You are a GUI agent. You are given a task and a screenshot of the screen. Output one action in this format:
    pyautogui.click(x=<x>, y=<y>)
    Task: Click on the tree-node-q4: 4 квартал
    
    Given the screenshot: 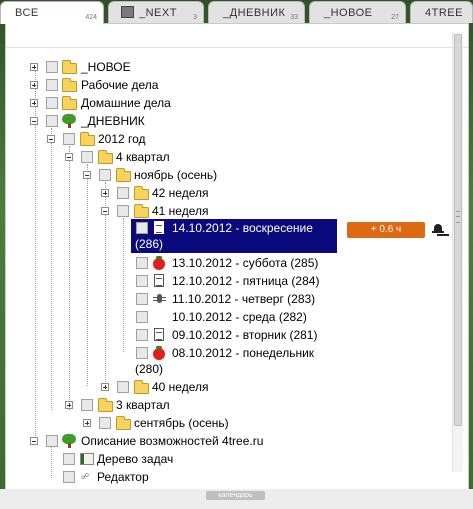 What is the action you would take?
    pyautogui.click(x=165, y=157)
    